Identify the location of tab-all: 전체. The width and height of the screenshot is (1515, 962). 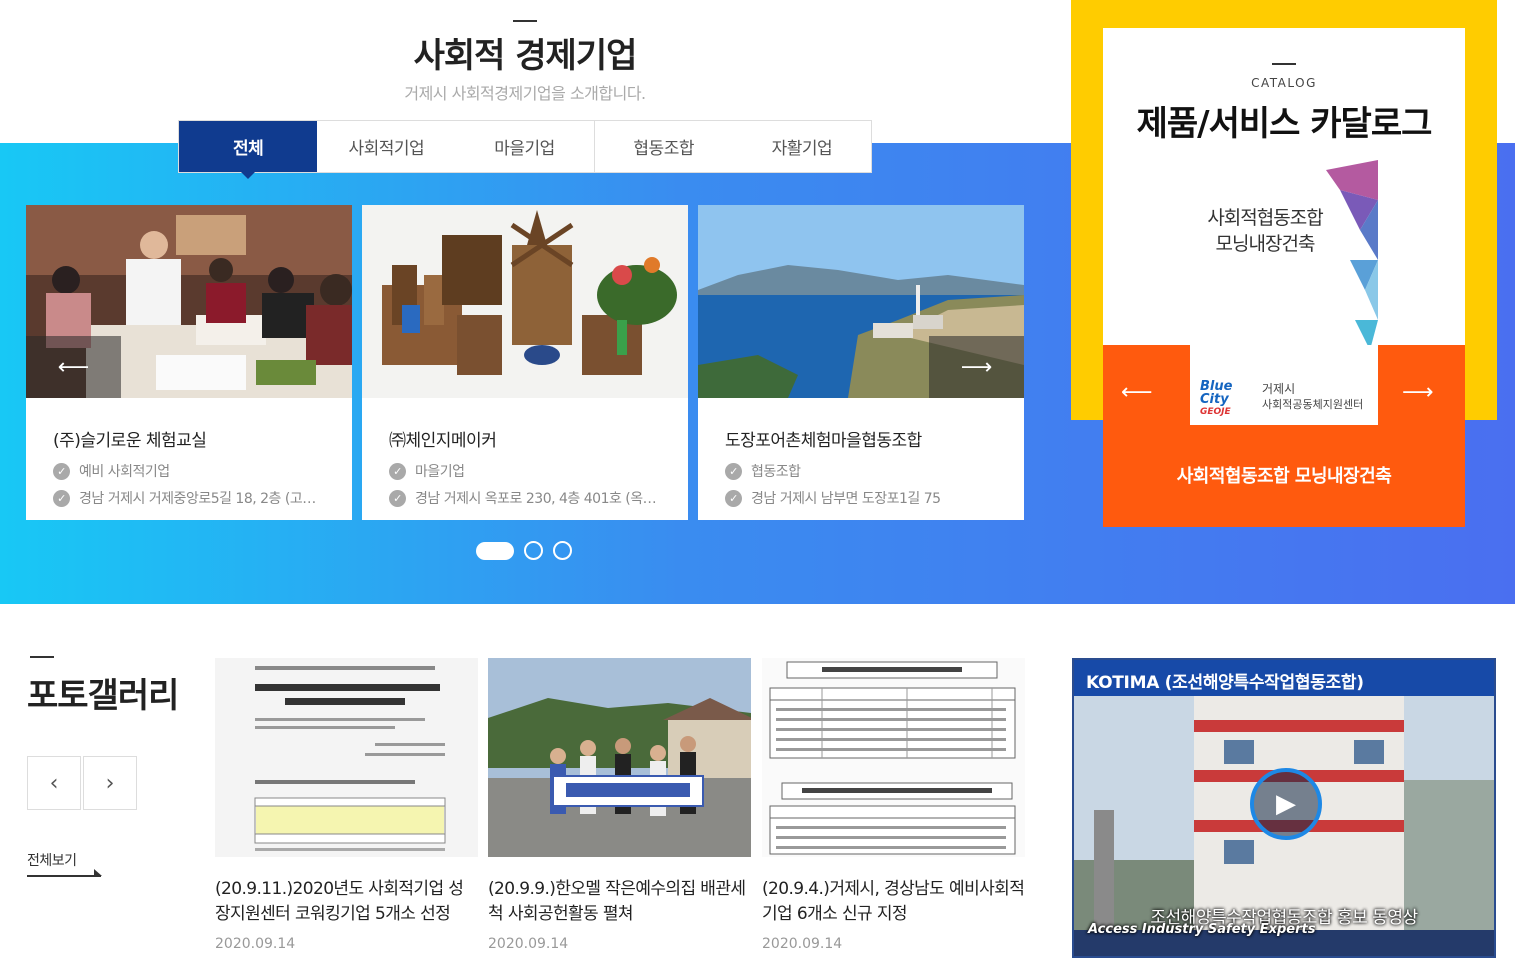
(248, 150).